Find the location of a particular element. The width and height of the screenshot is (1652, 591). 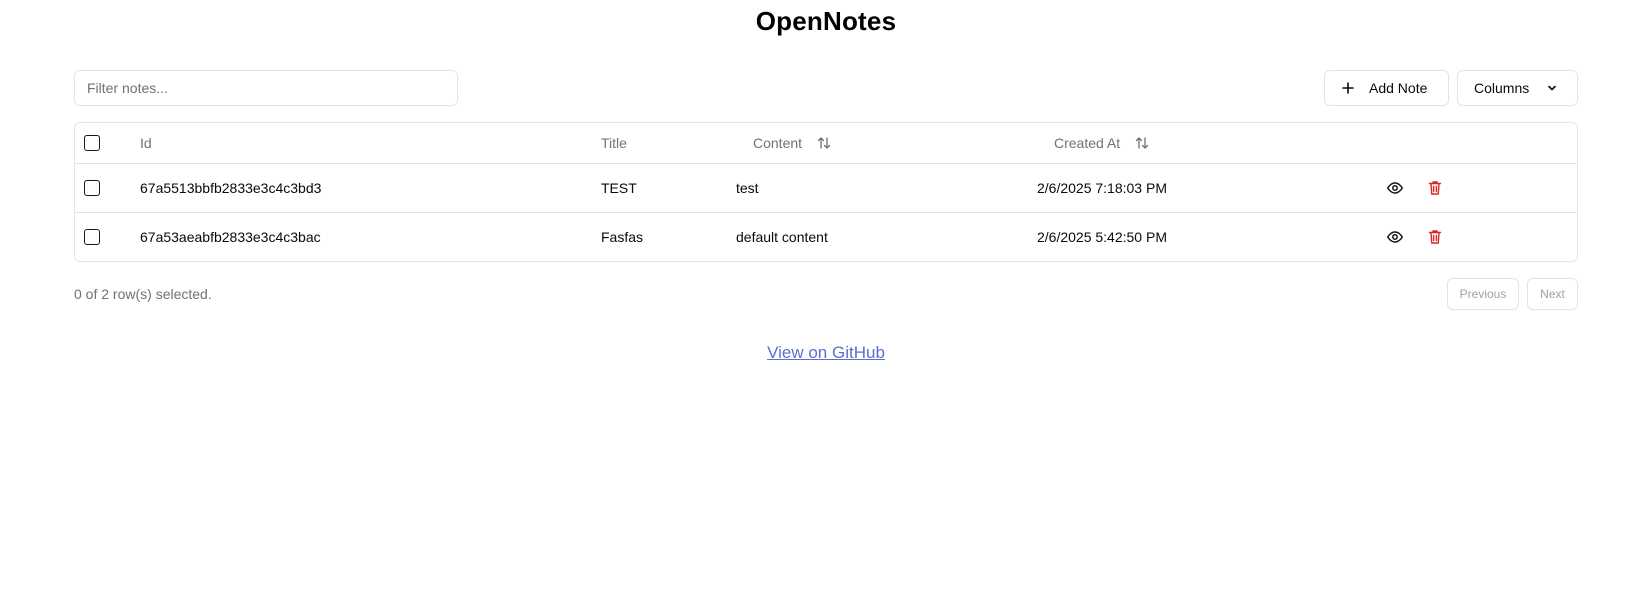

selection-status: 0 of 2 row(s) selected. is located at coordinates (143, 294).